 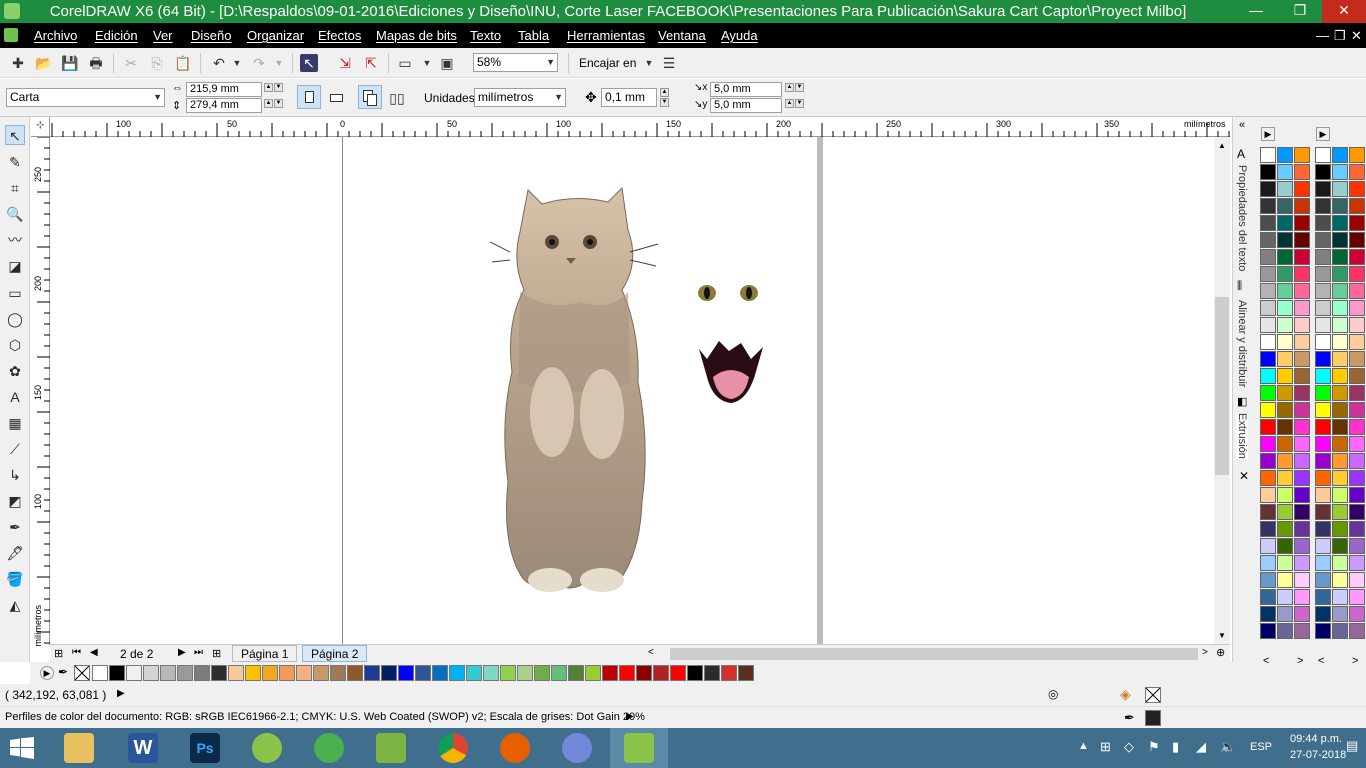 What do you see at coordinates (1340, 36) in the screenshot?
I see `doc-restore-button: ❐` at bounding box center [1340, 36].